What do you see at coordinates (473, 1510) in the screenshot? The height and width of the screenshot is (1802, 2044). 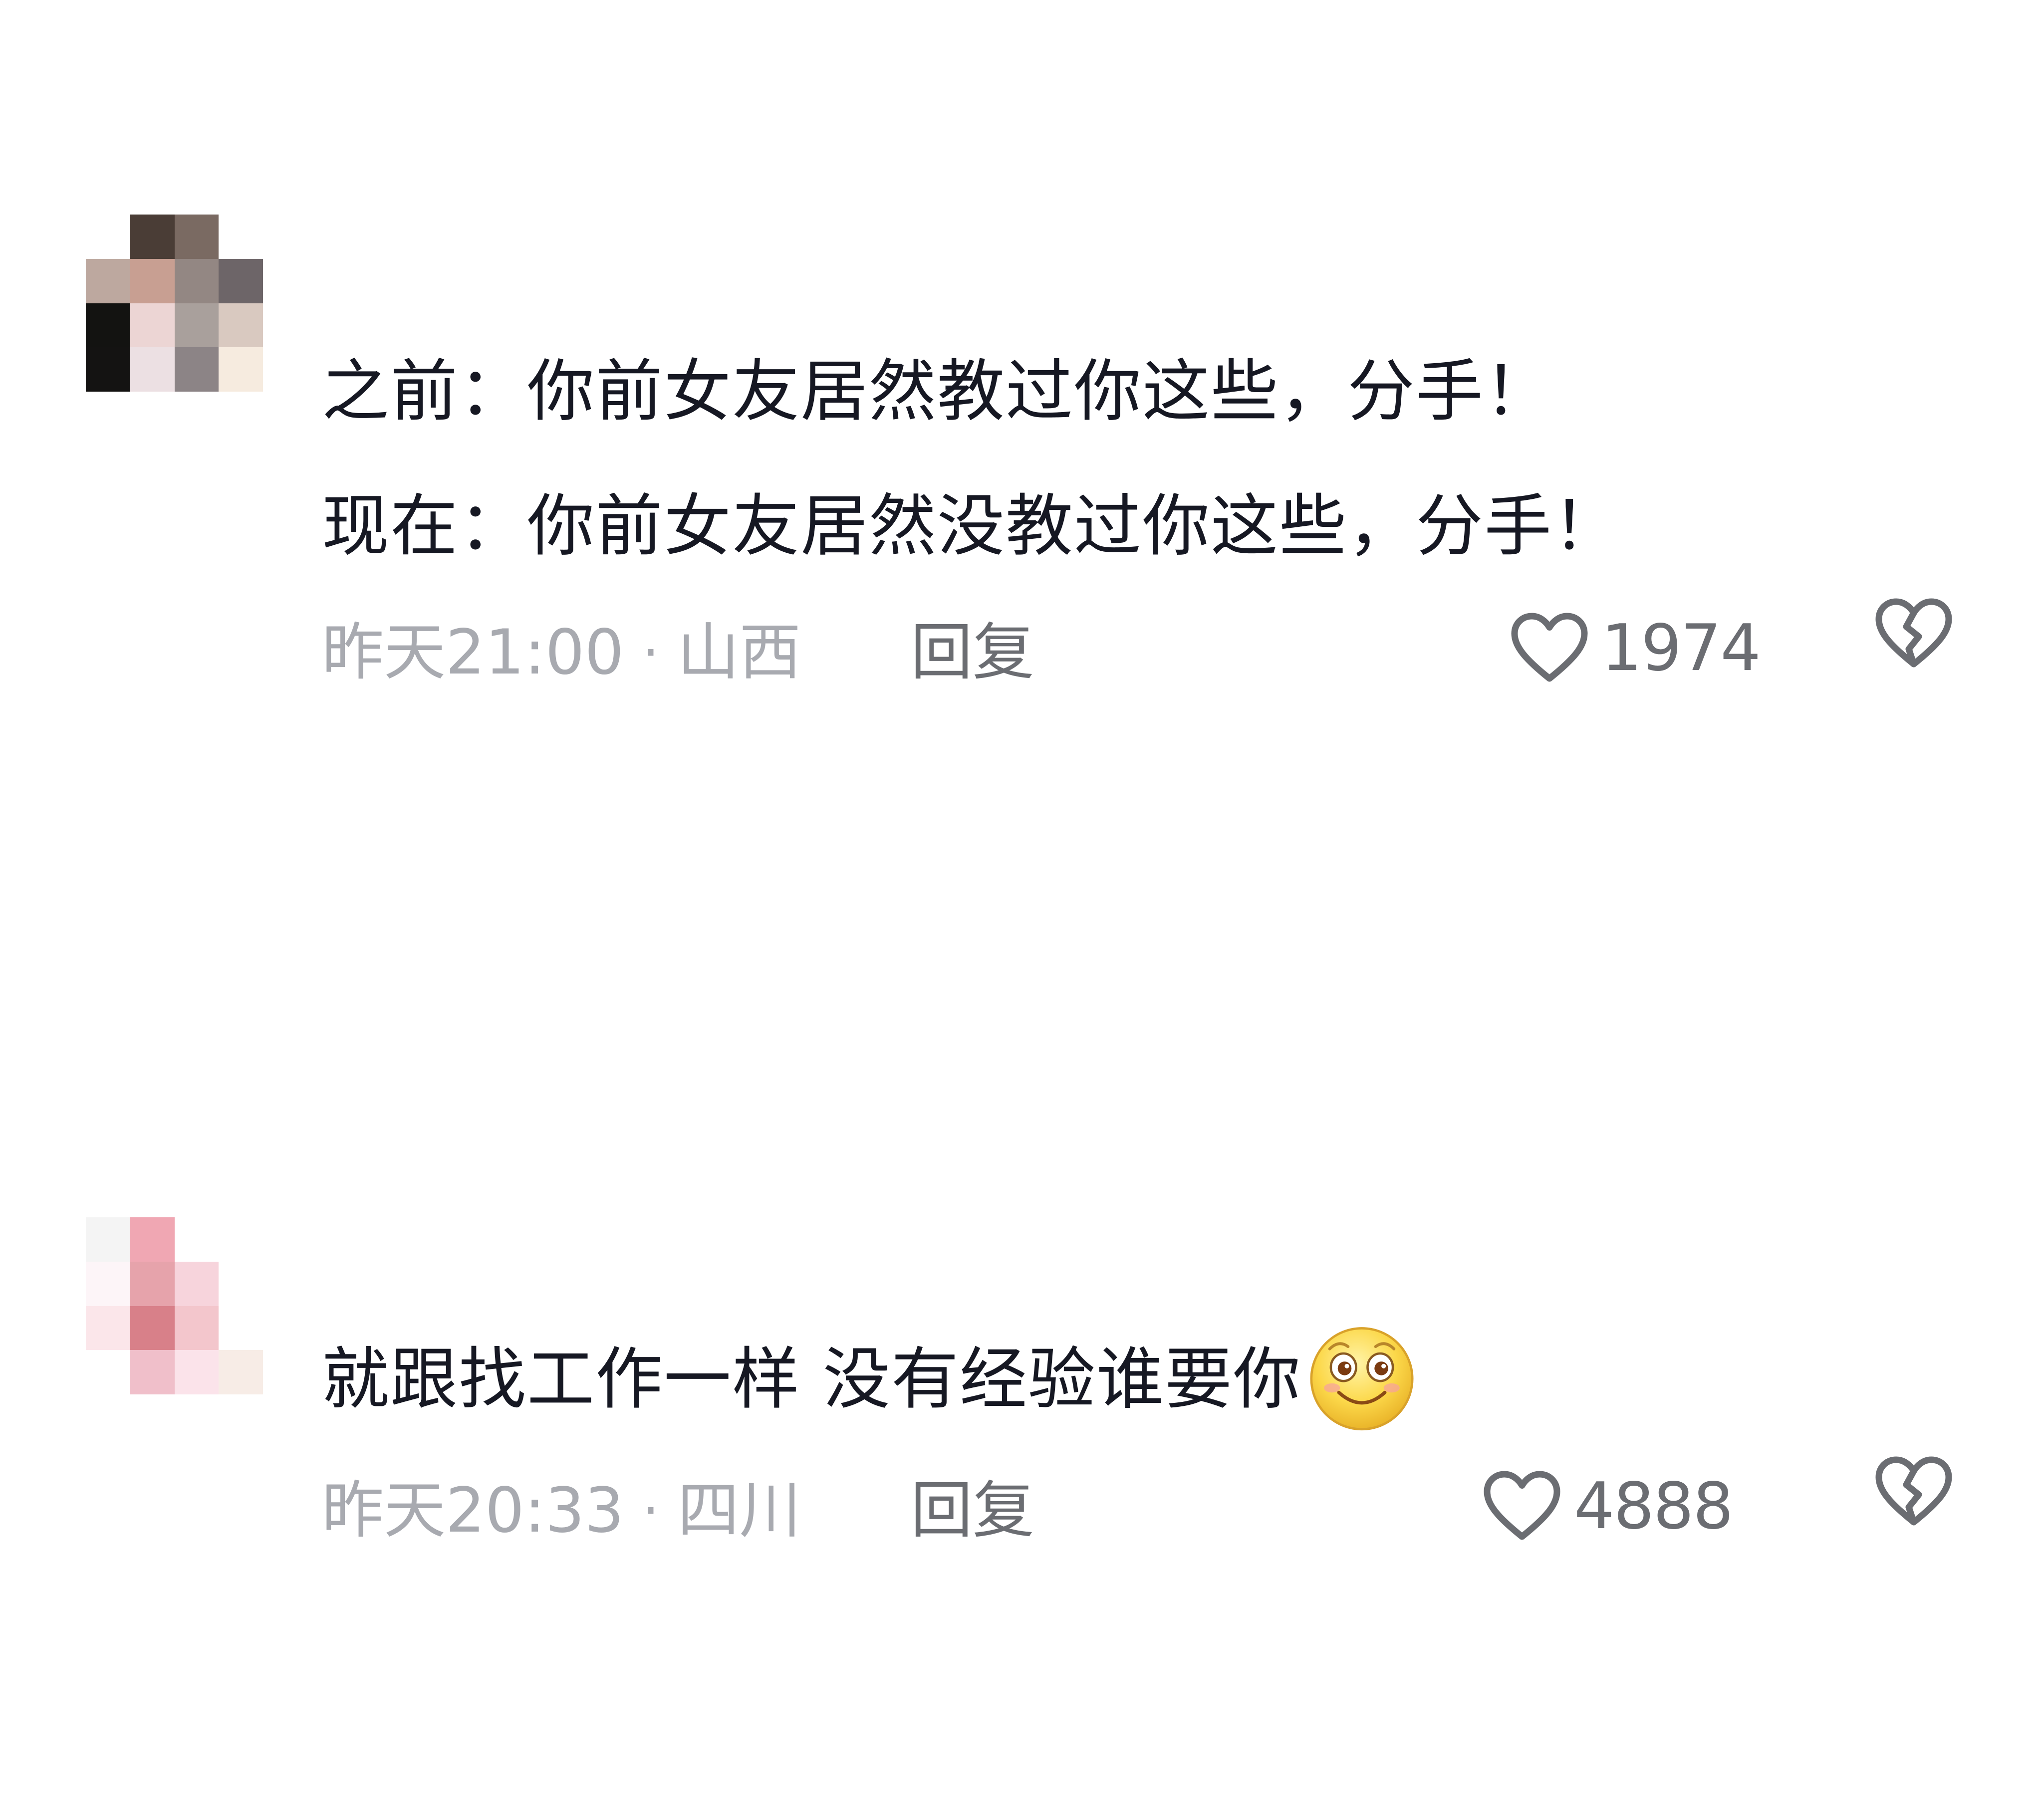 I see `comment-time: 昨天20:33` at bounding box center [473, 1510].